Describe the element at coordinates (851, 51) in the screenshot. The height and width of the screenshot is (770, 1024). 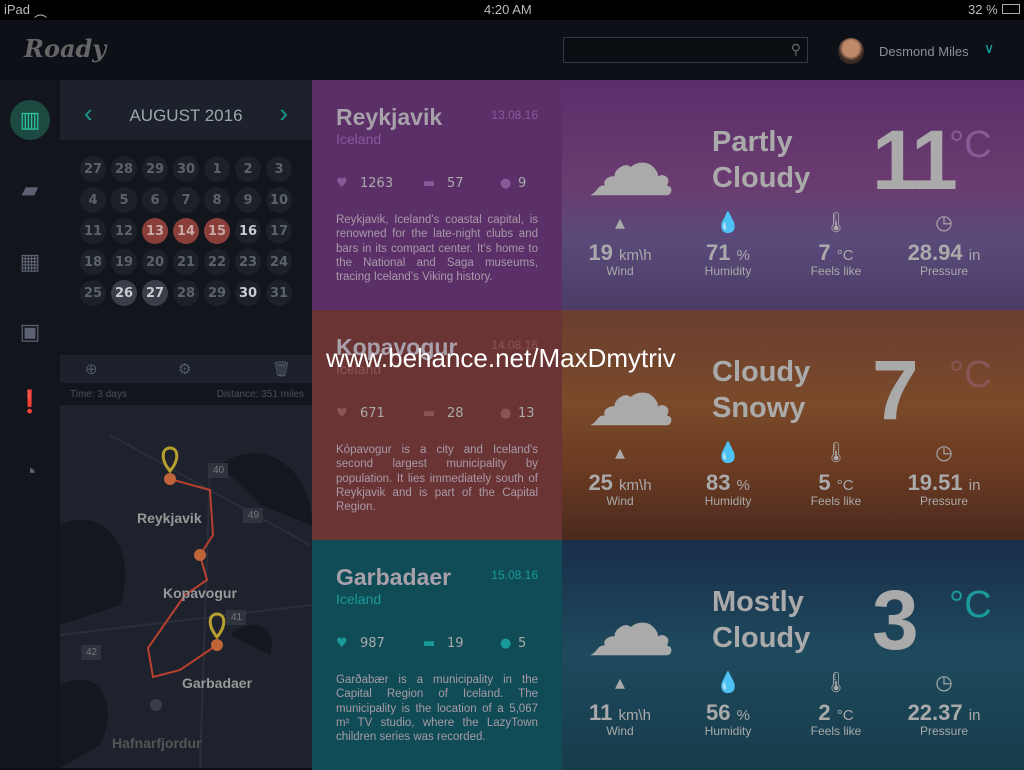
I see `avatar` at that location.